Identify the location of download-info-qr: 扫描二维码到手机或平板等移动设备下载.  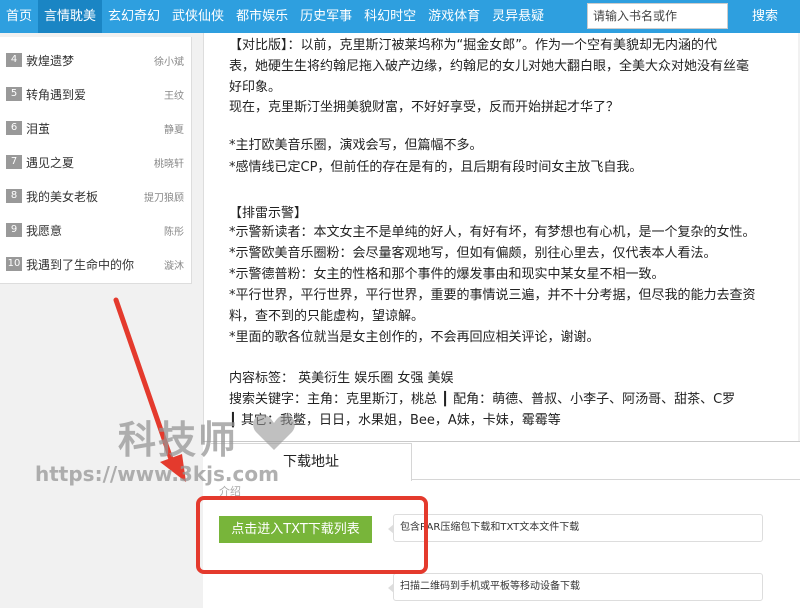
(575, 587).